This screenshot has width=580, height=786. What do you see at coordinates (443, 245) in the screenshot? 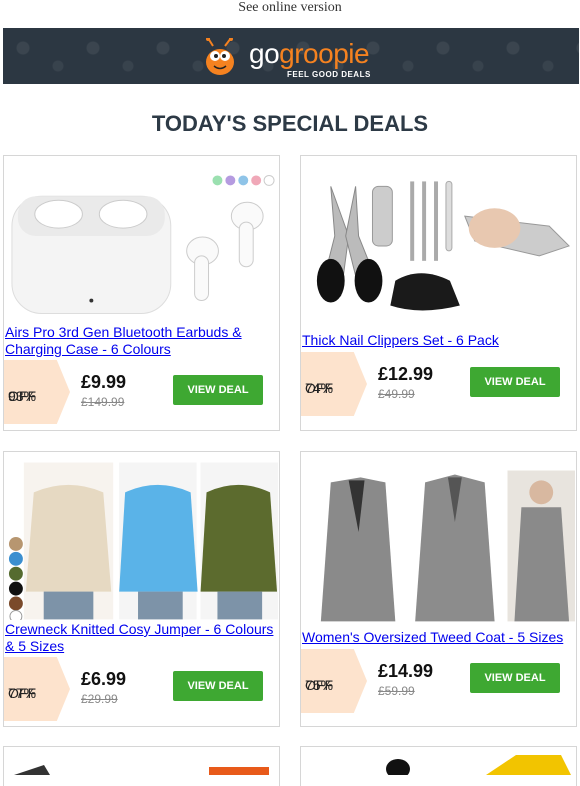
I see `nail-clippers-product-image` at bounding box center [443, 245].